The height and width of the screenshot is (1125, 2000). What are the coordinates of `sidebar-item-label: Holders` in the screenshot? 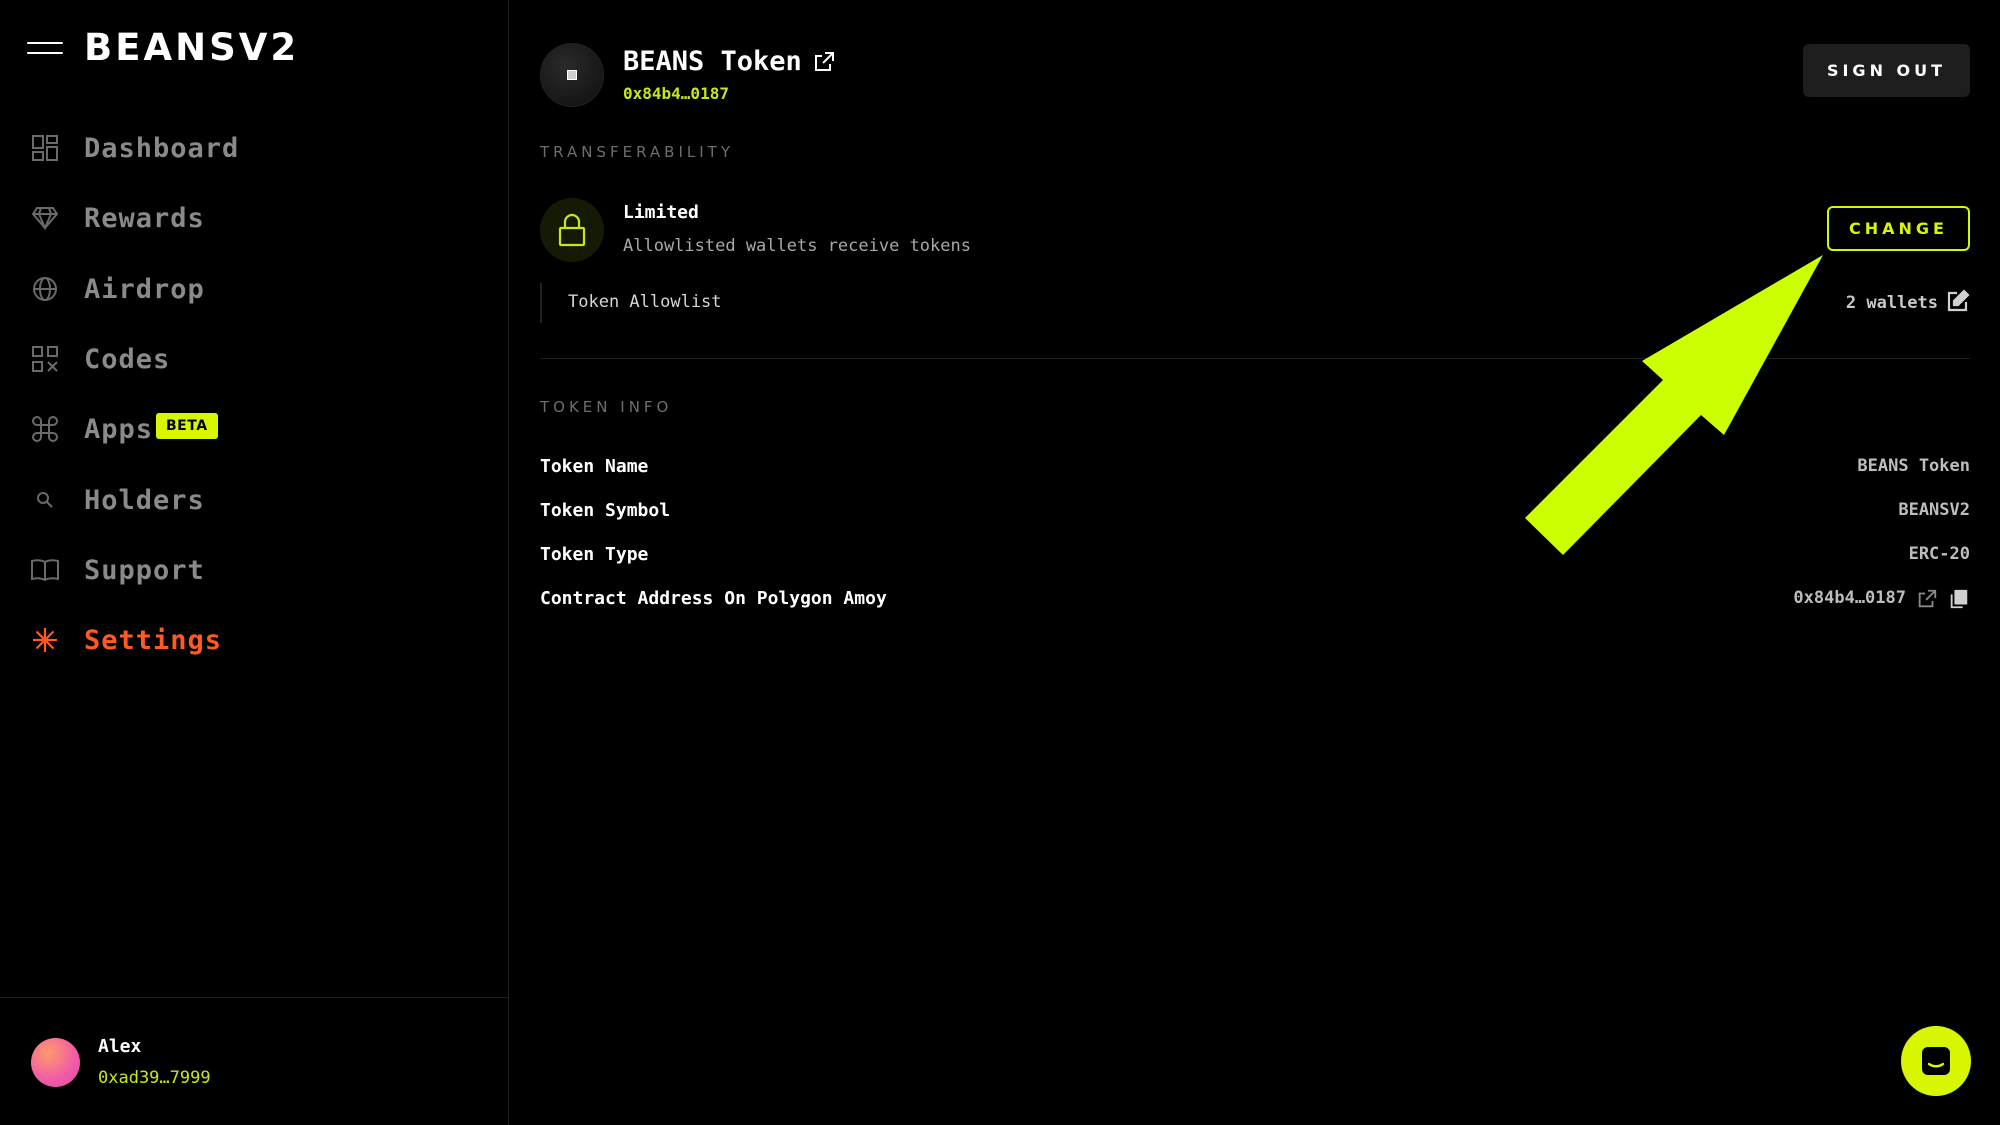 It's located at (144, 500).